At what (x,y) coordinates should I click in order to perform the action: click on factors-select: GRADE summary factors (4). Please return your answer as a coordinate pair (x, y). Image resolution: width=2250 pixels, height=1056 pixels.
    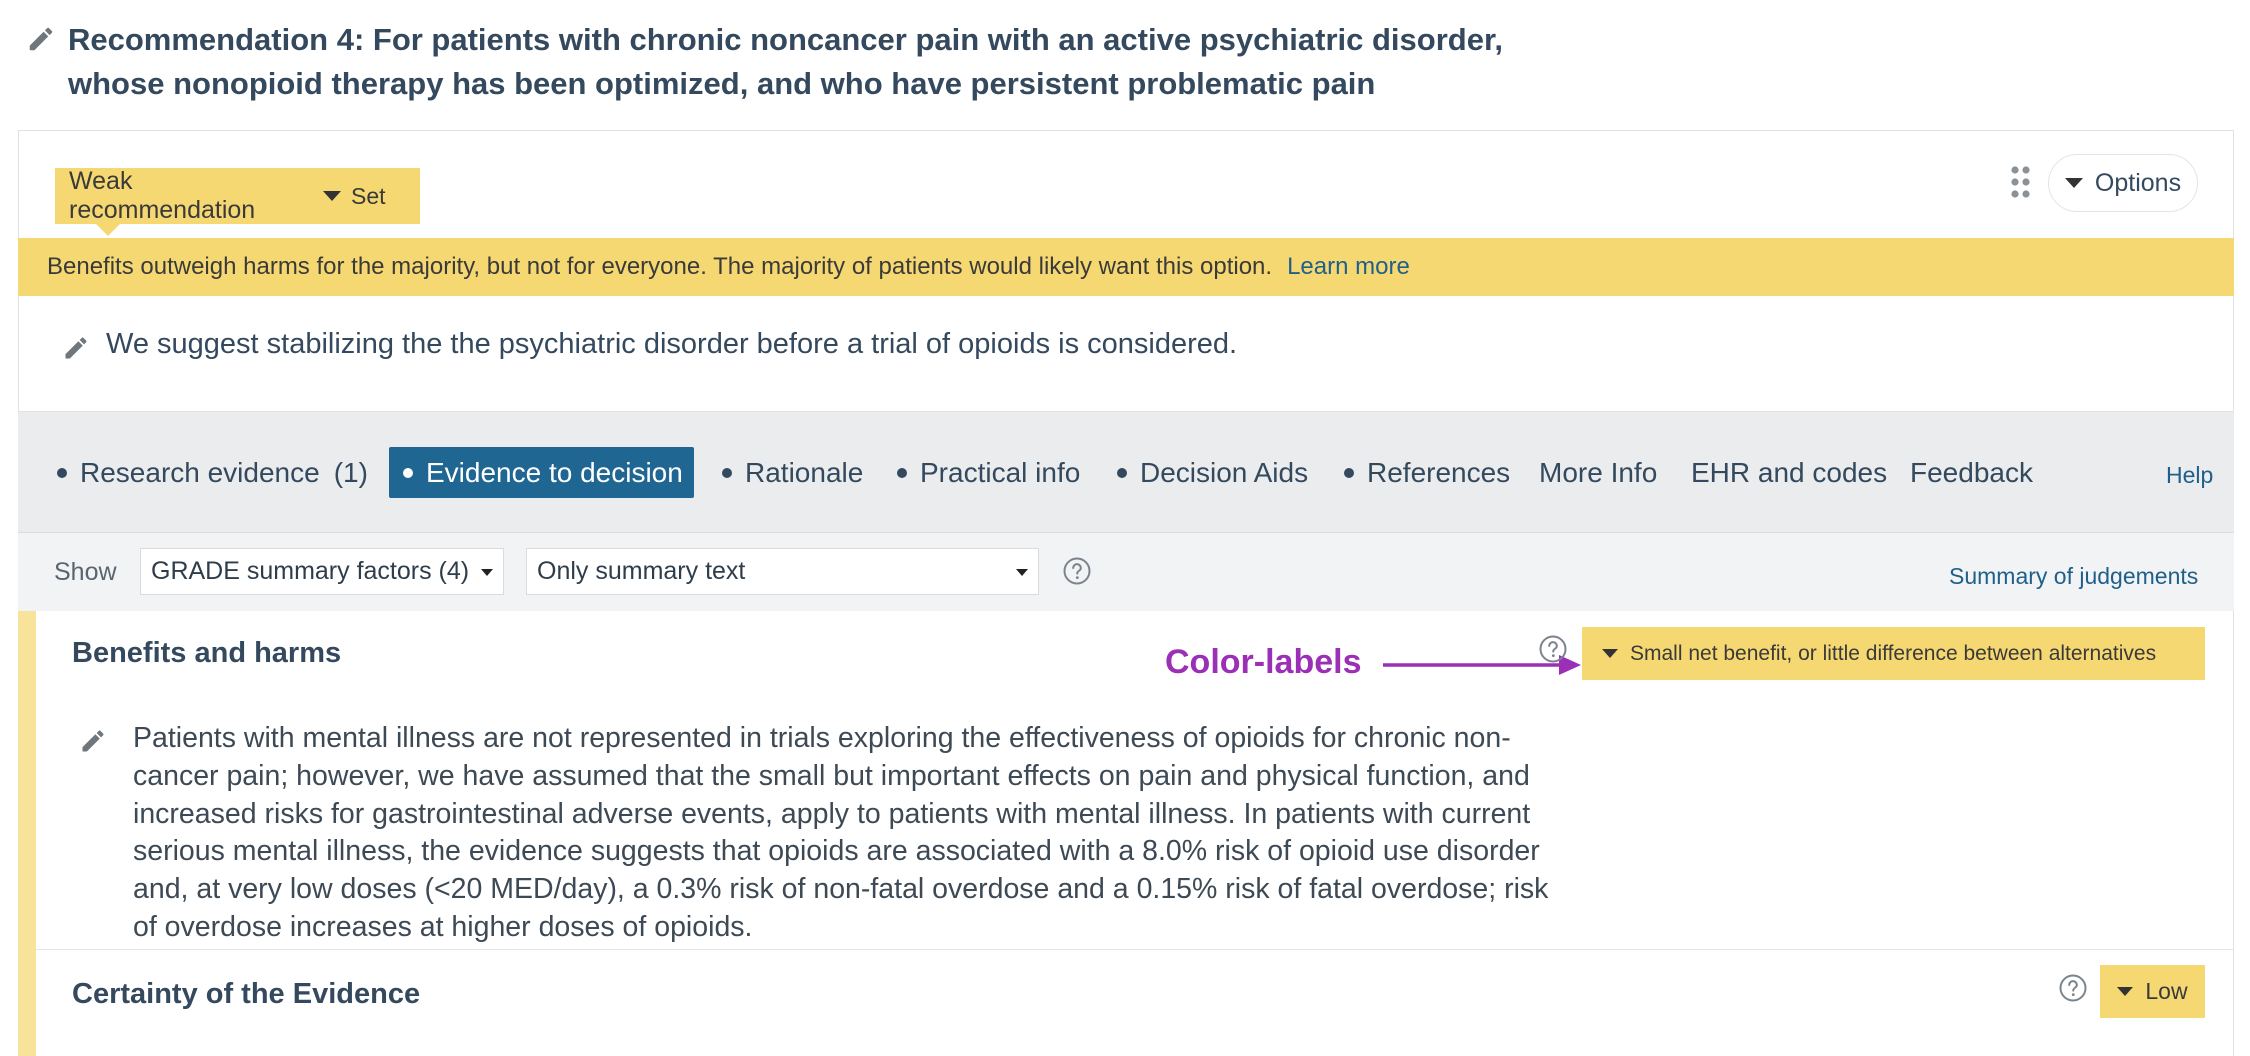
    Looking at the image, I should click on (322, 571).